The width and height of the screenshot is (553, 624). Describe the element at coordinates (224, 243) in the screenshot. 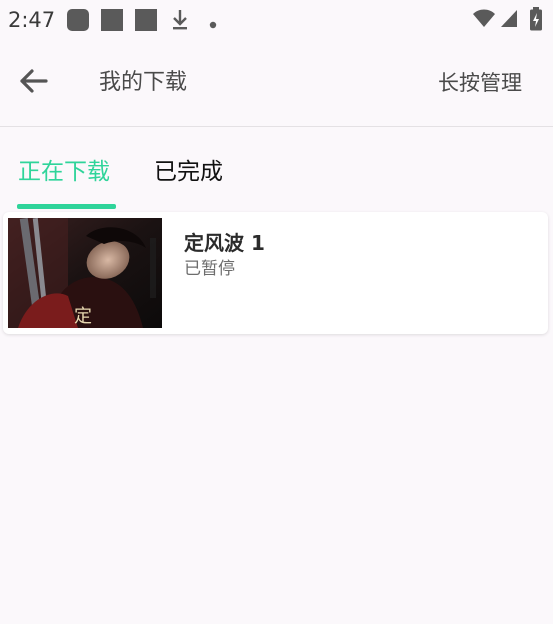

I see `download-title: 定风波 1` at that location.